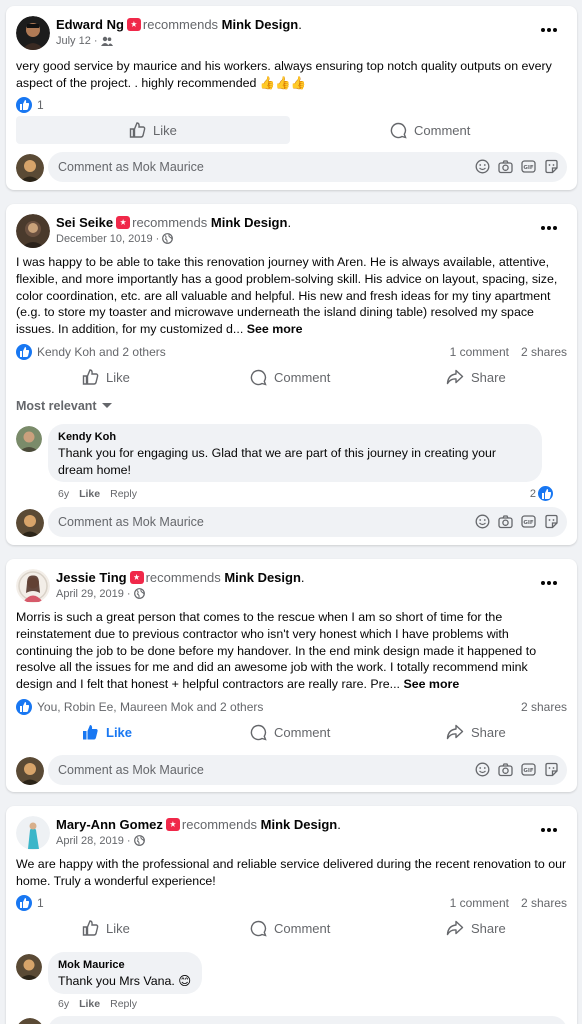 Image resolution: width=582 pixels, height=1024 pixels. I want to click on author-name: Sei Seike, so click(84, 222).